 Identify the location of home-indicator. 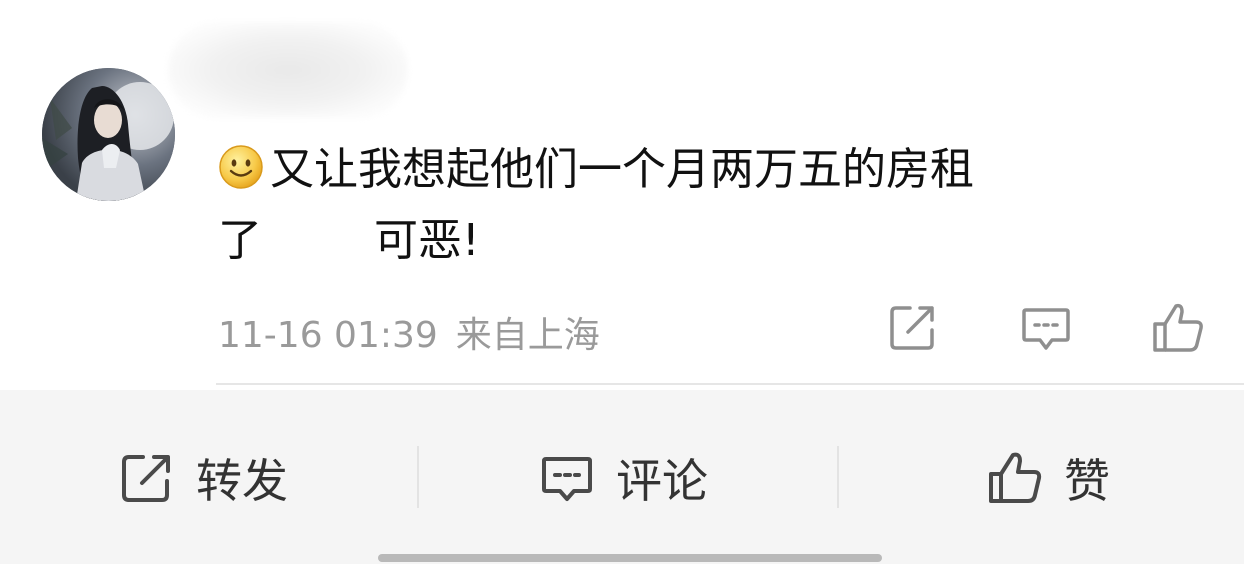
(630, 558).